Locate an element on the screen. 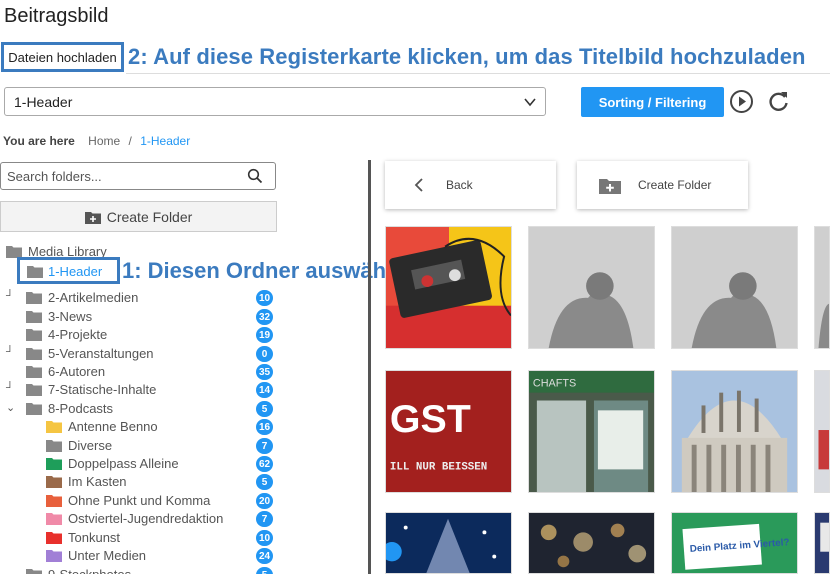 This screenshot has width=830, height=574. create-folder-card-button: Create Folder is located at coordinates (662, 185).